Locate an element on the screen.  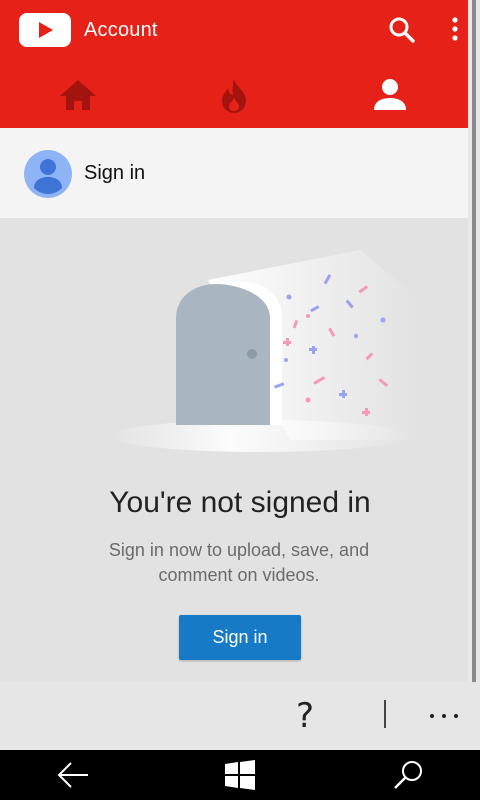
back-arrow-icon is located at coordinates (73, 775).